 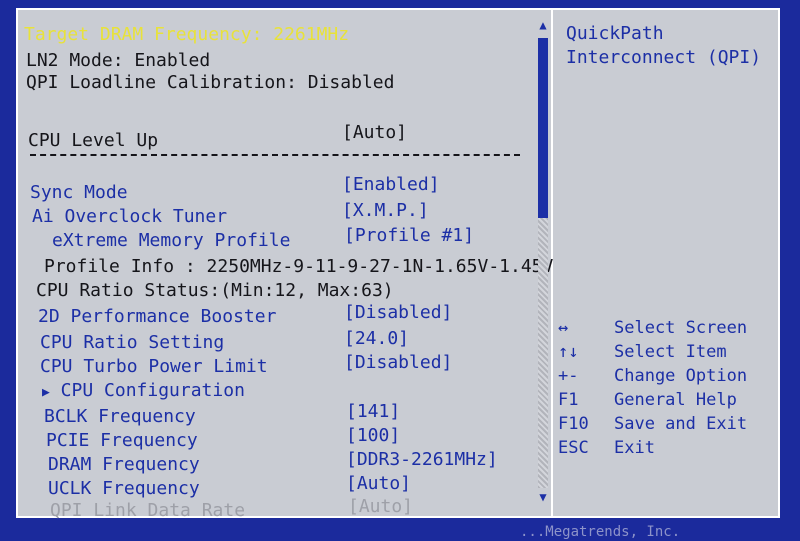 I want to click on key-row-general-help: F1 General Help, so click(x=668, y=402).